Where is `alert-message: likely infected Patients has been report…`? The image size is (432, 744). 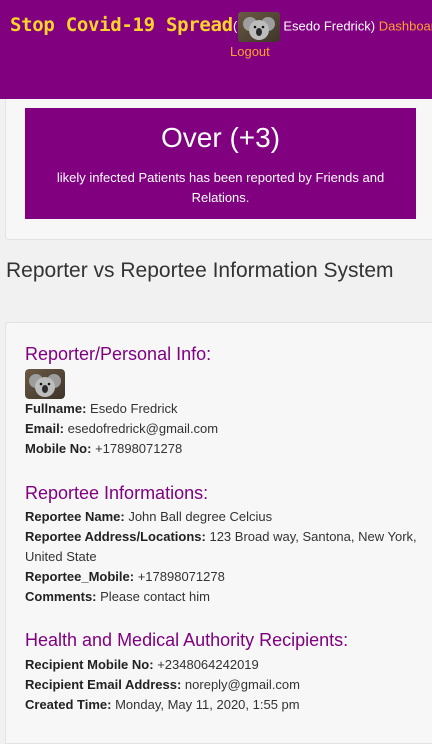 alert-message: likely infected Patients has been report… is located at coordinates (220, 187).